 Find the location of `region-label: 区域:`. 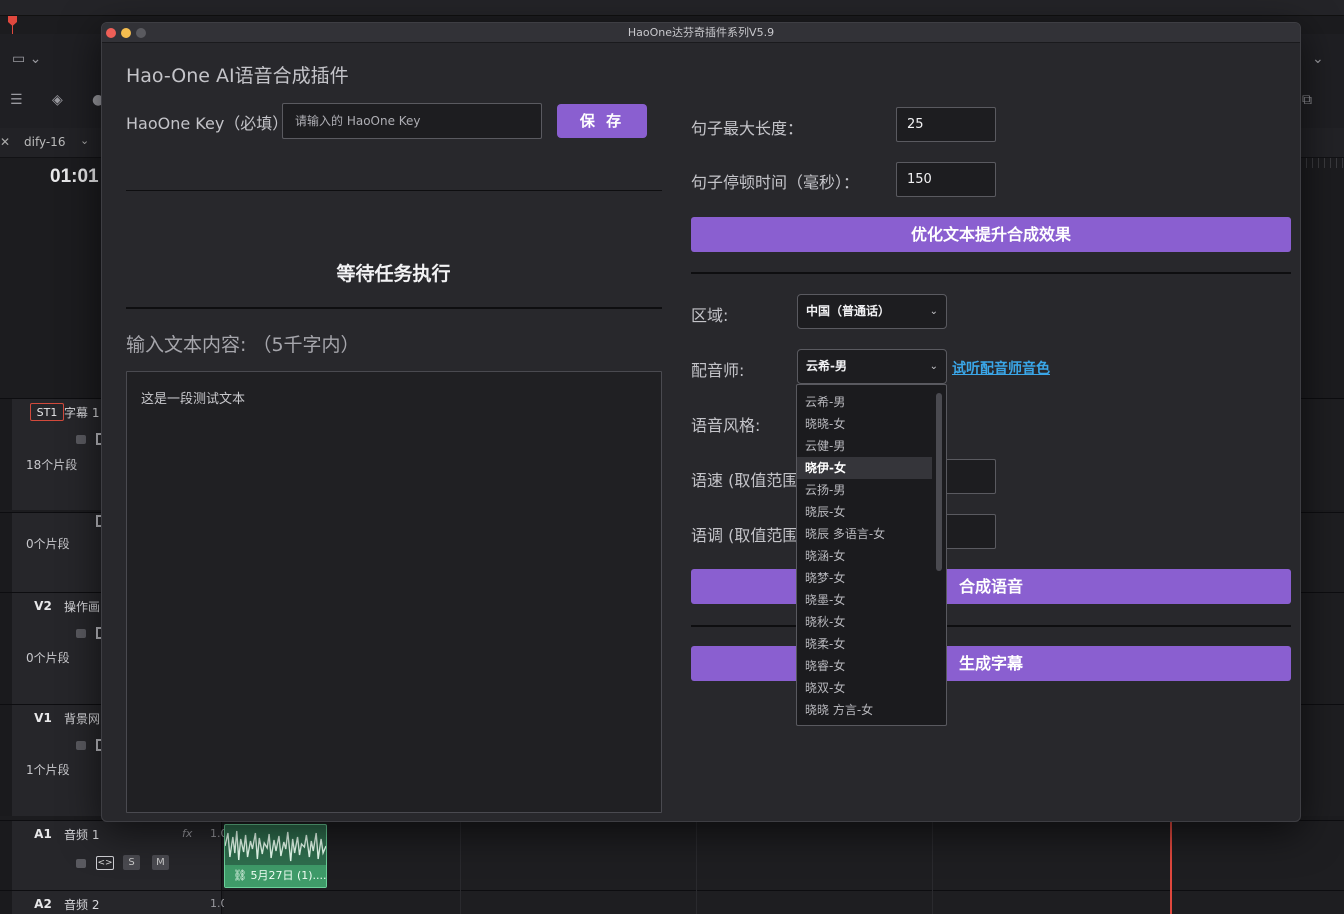

region-label: 区域: is located at coordinates (710, 315).